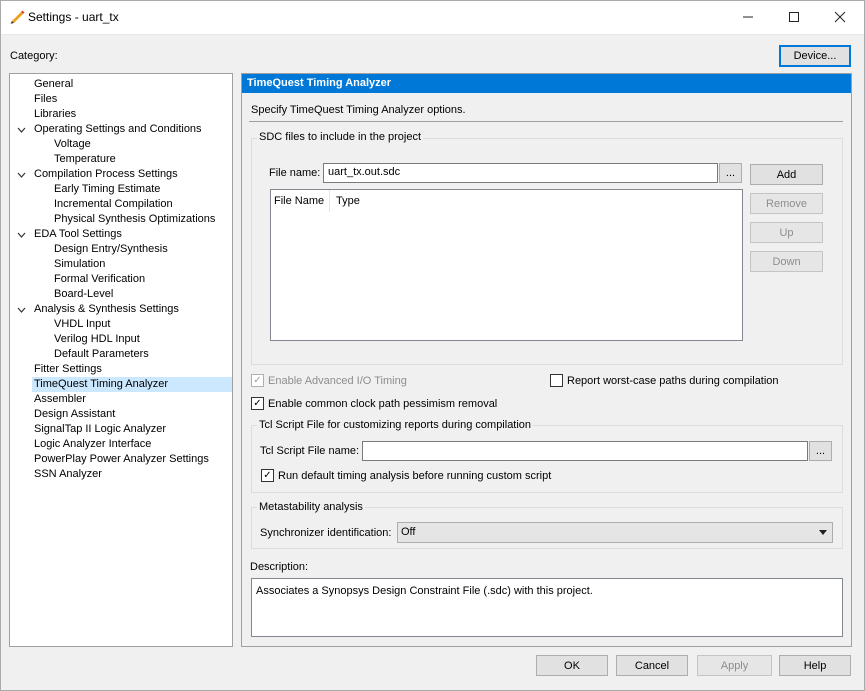 This screenshot has width=865, height=691. Describe the element at coordinates (381, 201) in the screenshot. I see `column-header-type: Type` at that location.